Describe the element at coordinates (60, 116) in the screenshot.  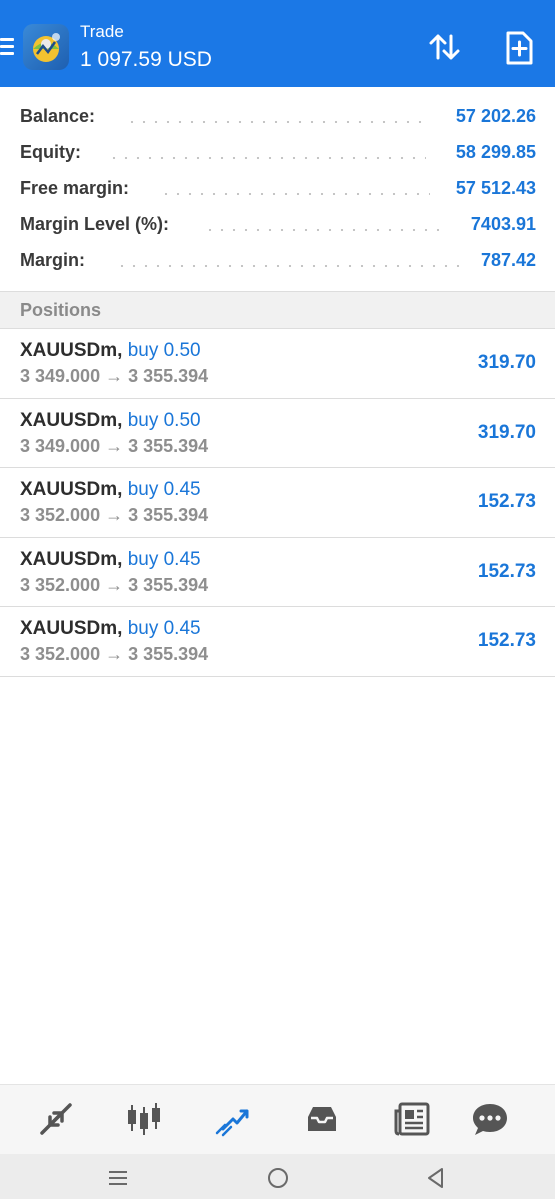
I see `summary-label: Balance:` at that location.